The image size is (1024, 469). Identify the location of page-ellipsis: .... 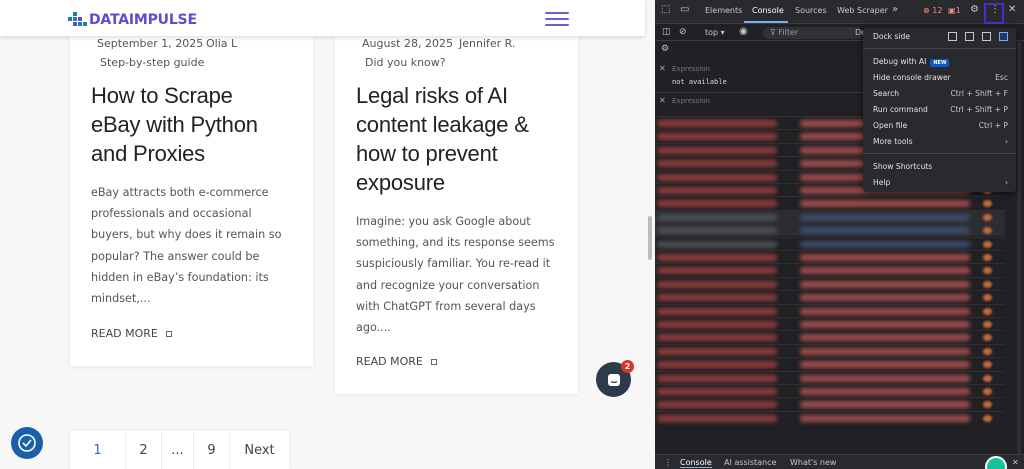
(178, 450).